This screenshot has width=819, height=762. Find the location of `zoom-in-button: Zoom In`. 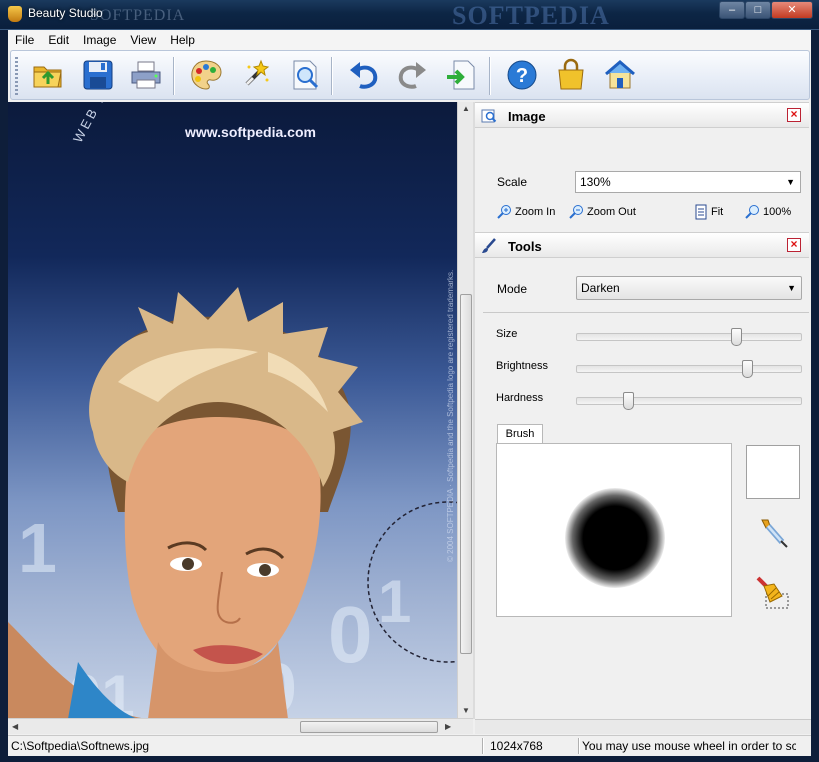

zoom-in-button: Zoom In is located at coordinates (526, 212).